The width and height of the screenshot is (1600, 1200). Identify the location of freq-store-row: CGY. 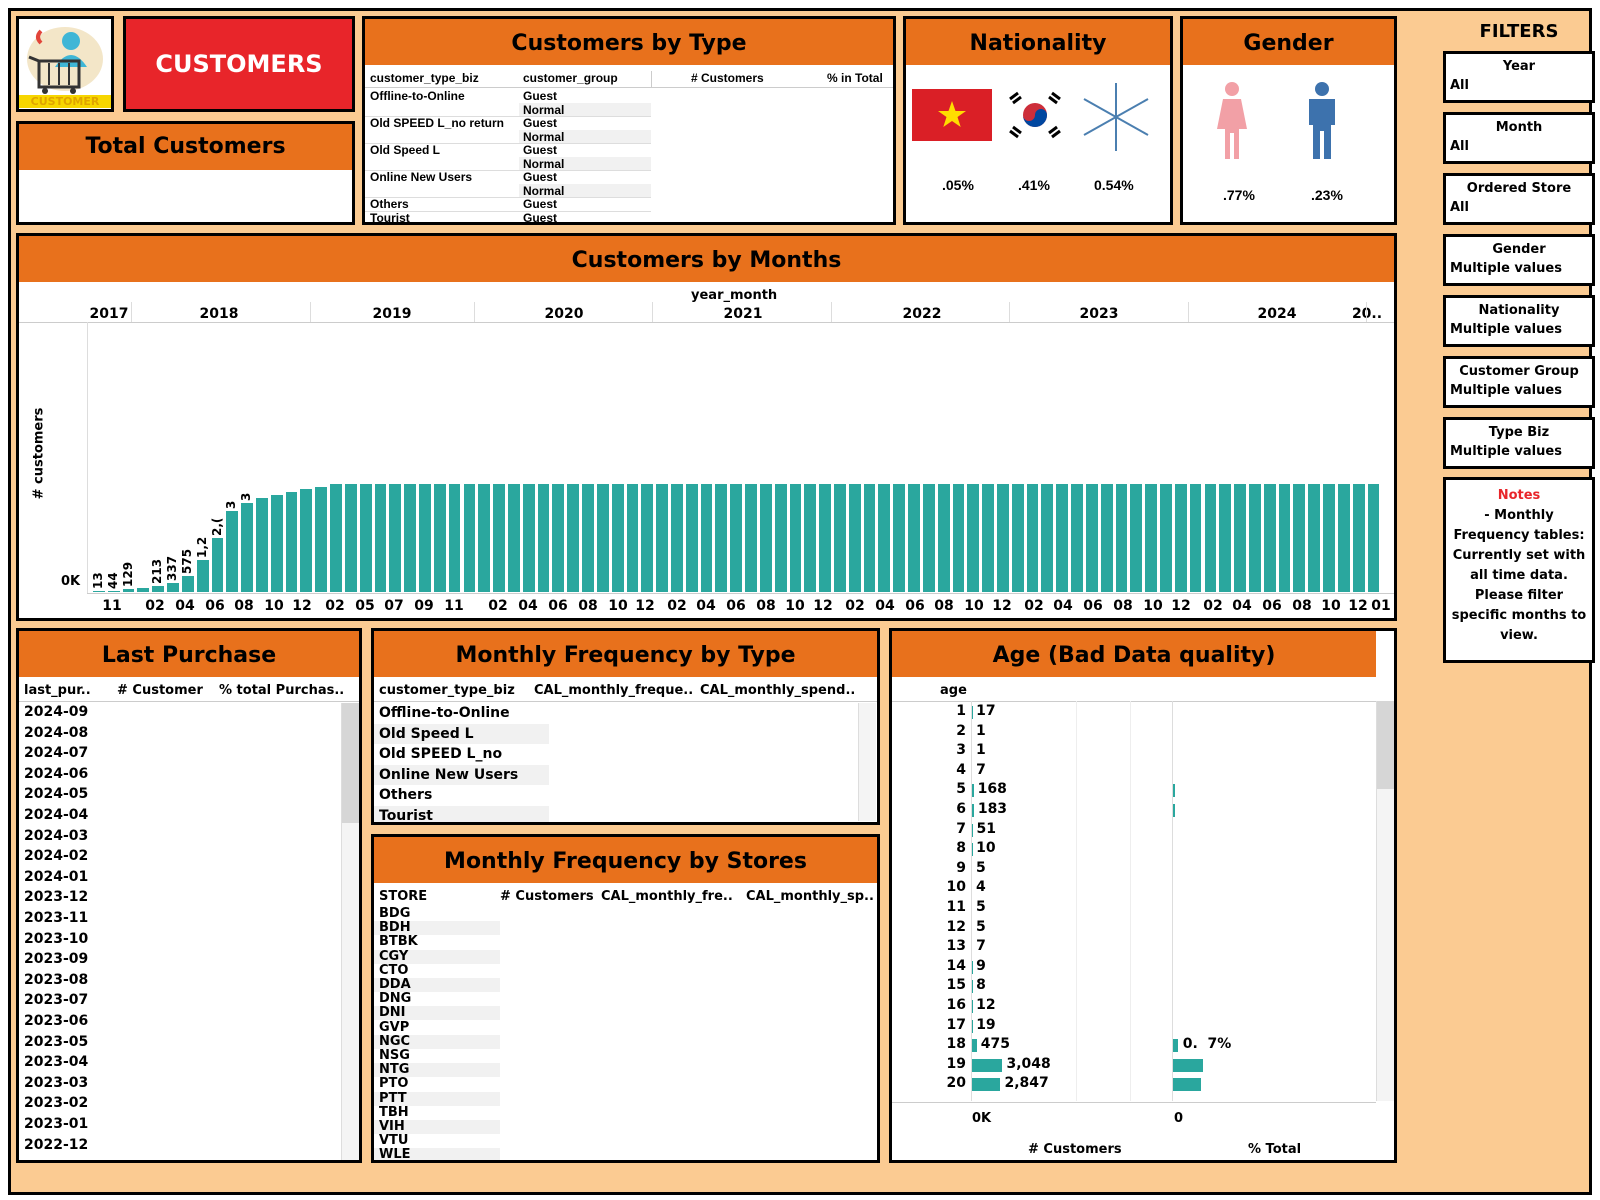
(437, 956).